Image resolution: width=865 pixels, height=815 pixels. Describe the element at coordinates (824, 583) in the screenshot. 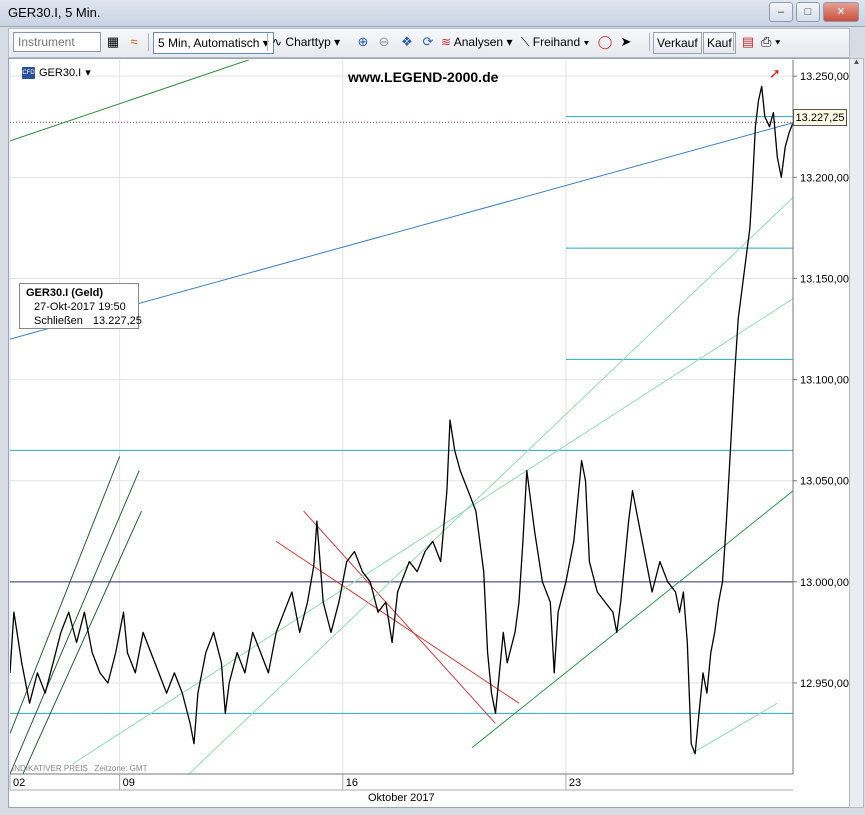

I see `y-tick-label-5: 13.000,00` at that location.